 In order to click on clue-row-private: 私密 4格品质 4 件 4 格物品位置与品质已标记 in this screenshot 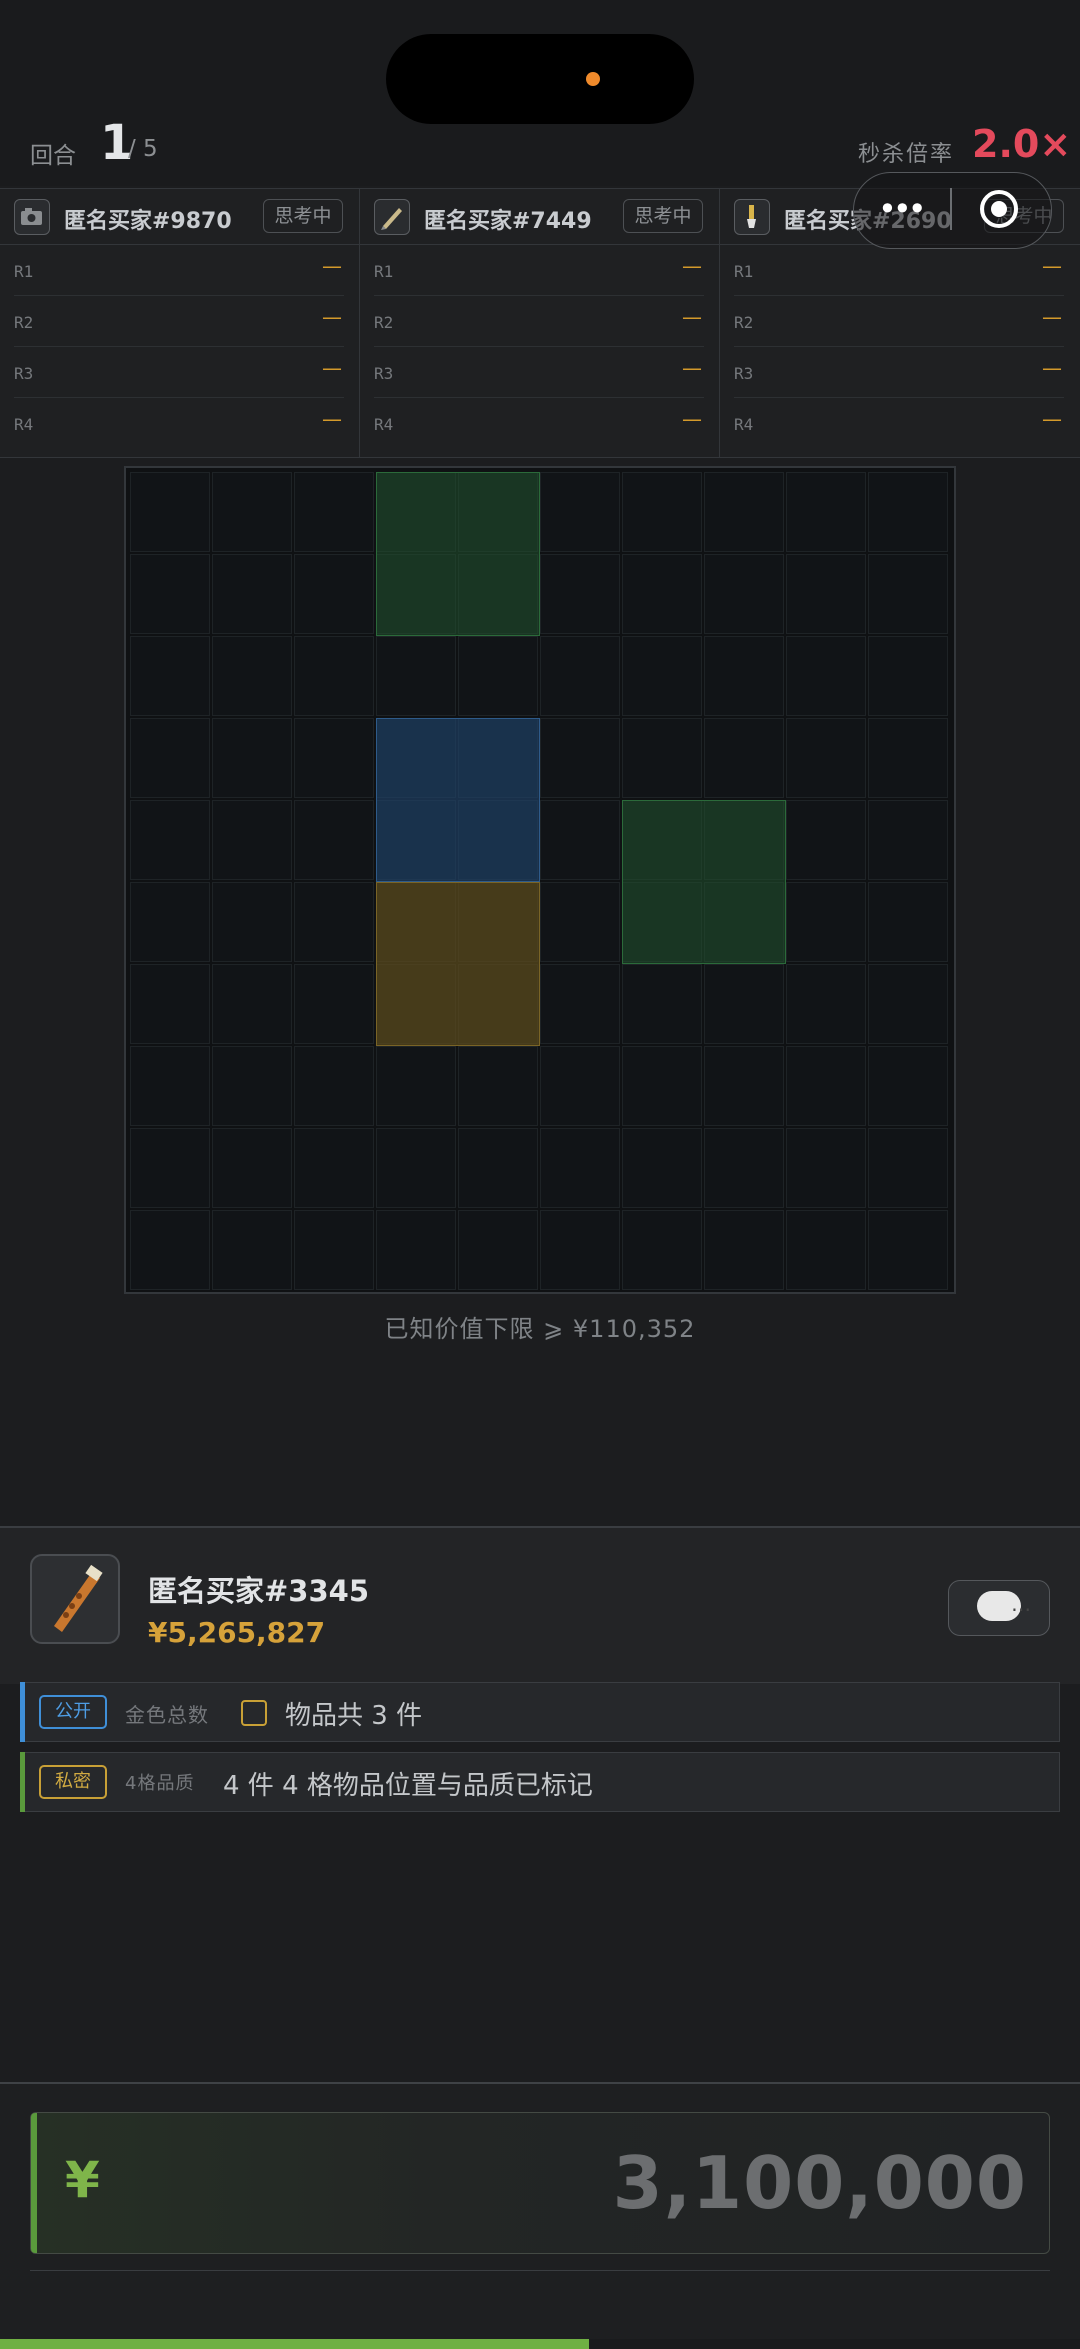, I will do `click(540, 1782)`.